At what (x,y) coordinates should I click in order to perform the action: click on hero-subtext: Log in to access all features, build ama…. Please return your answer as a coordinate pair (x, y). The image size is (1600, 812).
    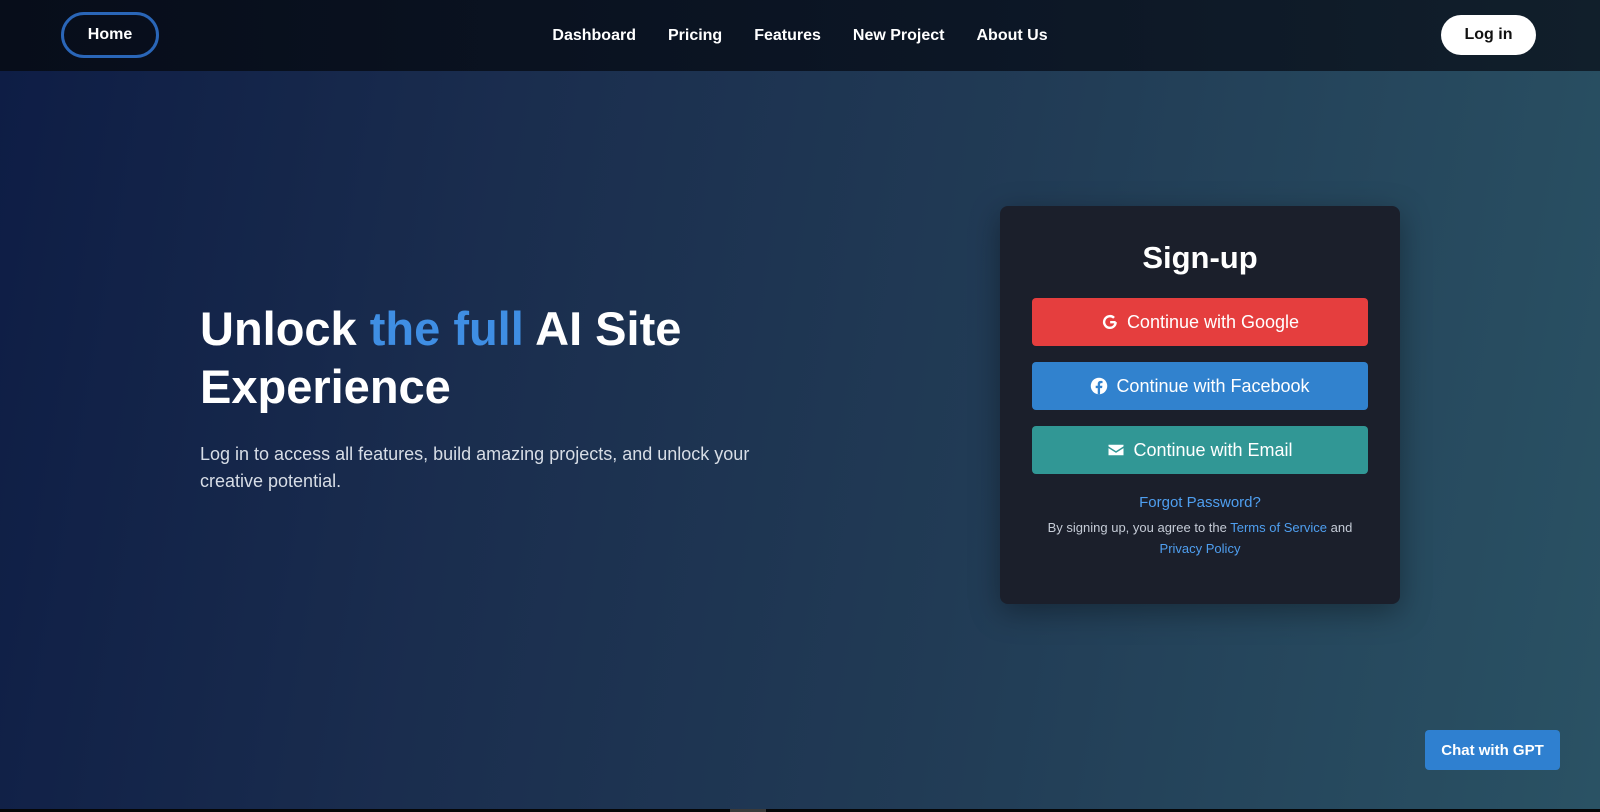
    Looking at the image, I should click on (475, 467).